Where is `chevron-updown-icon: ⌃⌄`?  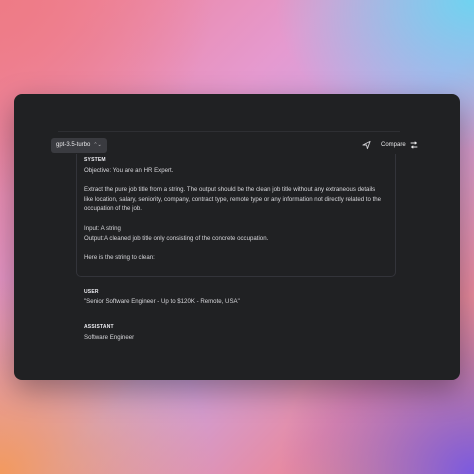 chevron-updown-icon: ⌃⌄ is located at coordinates (97, 145).